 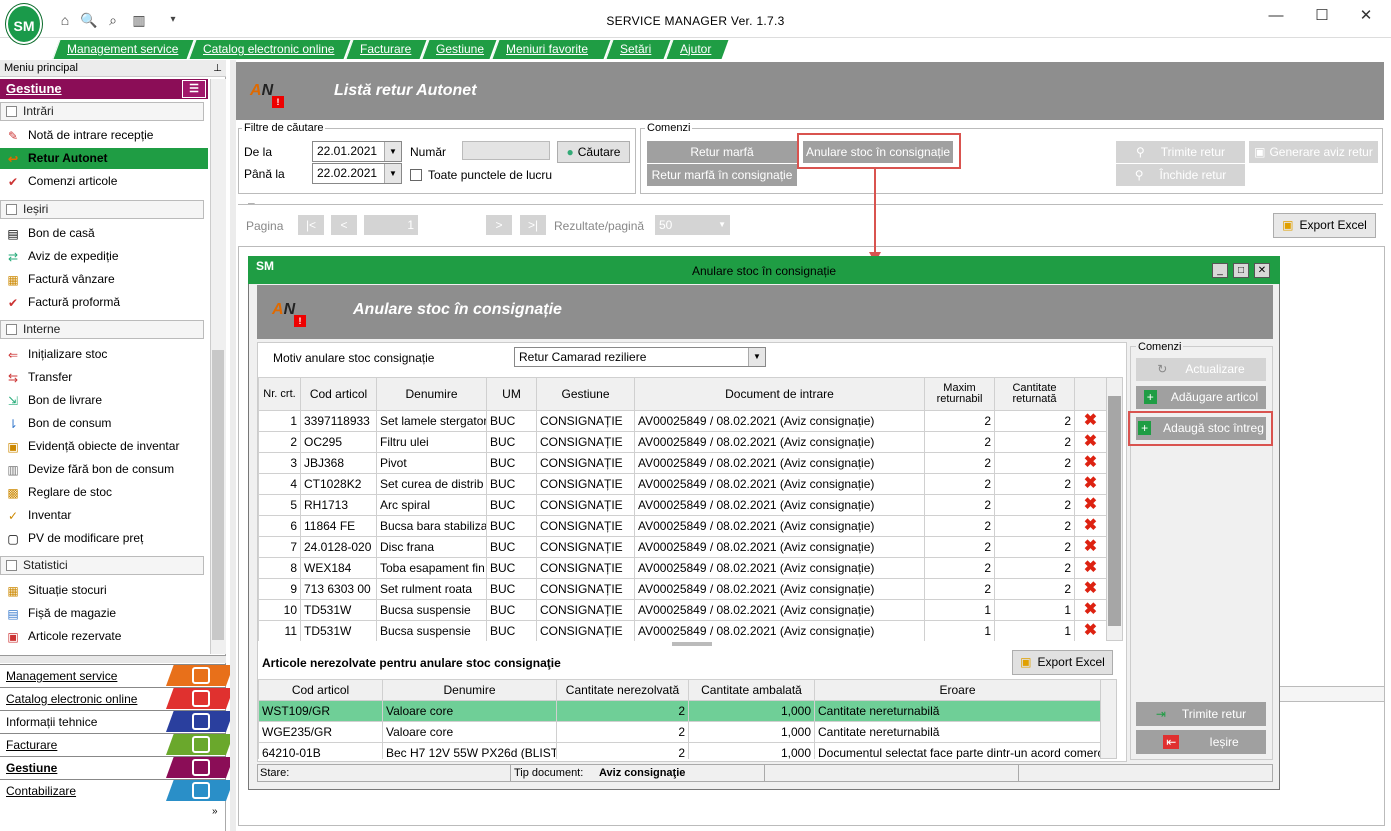 What do you see at coordinates (104, 636) in the screenshot?
I see `nav-articole-rezervate: ▣ Articole rezervate` at bounding box center [104, 636].